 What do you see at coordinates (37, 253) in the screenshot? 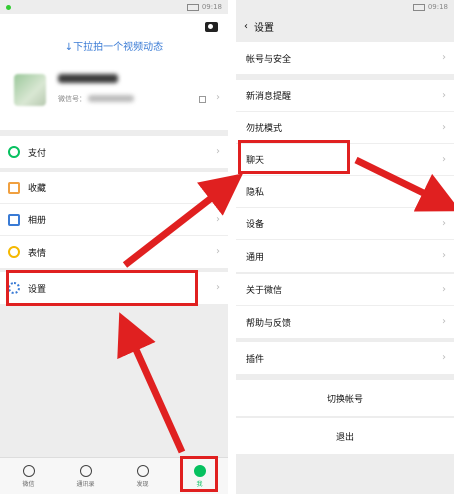
I see `menu-item-label: 表情` at bounding box center [37, 253].